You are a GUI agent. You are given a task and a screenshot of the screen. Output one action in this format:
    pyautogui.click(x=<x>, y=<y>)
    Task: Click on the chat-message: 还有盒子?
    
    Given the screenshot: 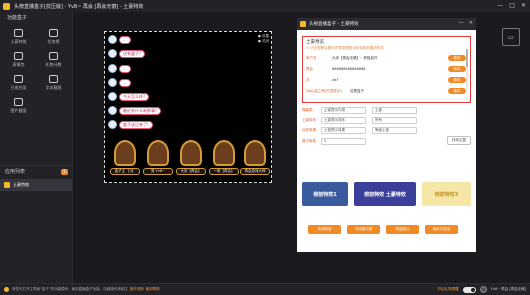 What is the action you would take?
    pyautogui.click(x=127, y=53)
    